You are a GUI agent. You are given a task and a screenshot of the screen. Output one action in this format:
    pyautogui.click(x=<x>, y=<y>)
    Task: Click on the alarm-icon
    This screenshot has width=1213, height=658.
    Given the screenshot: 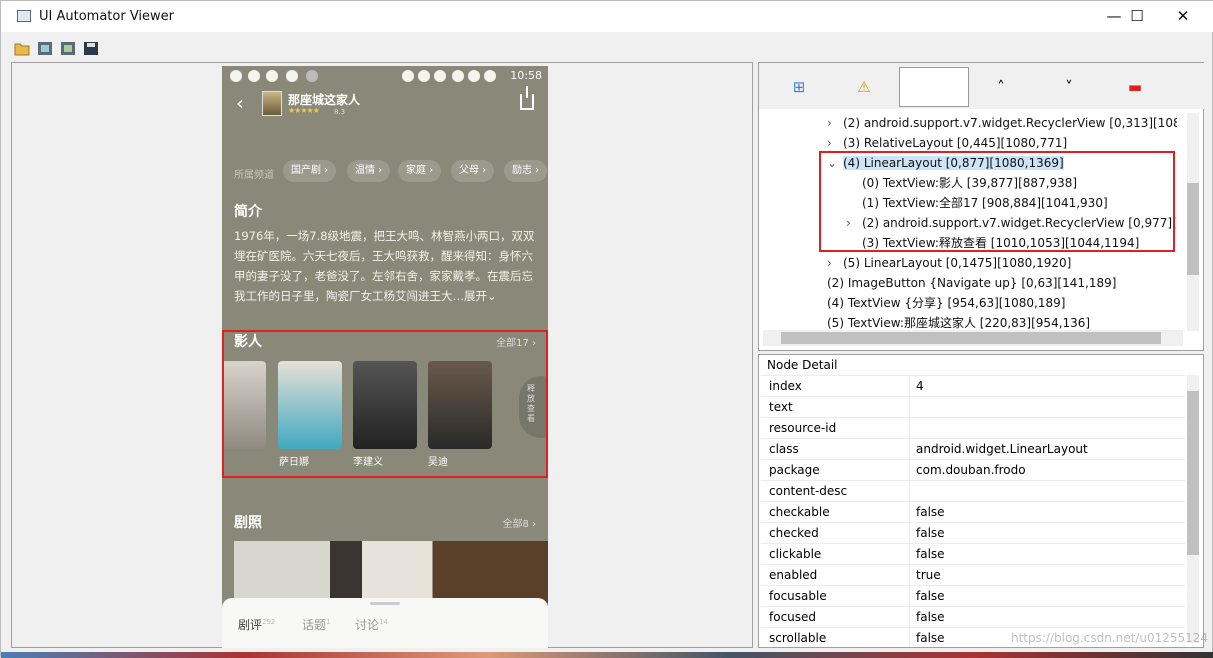 What is the action you would take?
    pyautogui.click(x=440, y=76)
    